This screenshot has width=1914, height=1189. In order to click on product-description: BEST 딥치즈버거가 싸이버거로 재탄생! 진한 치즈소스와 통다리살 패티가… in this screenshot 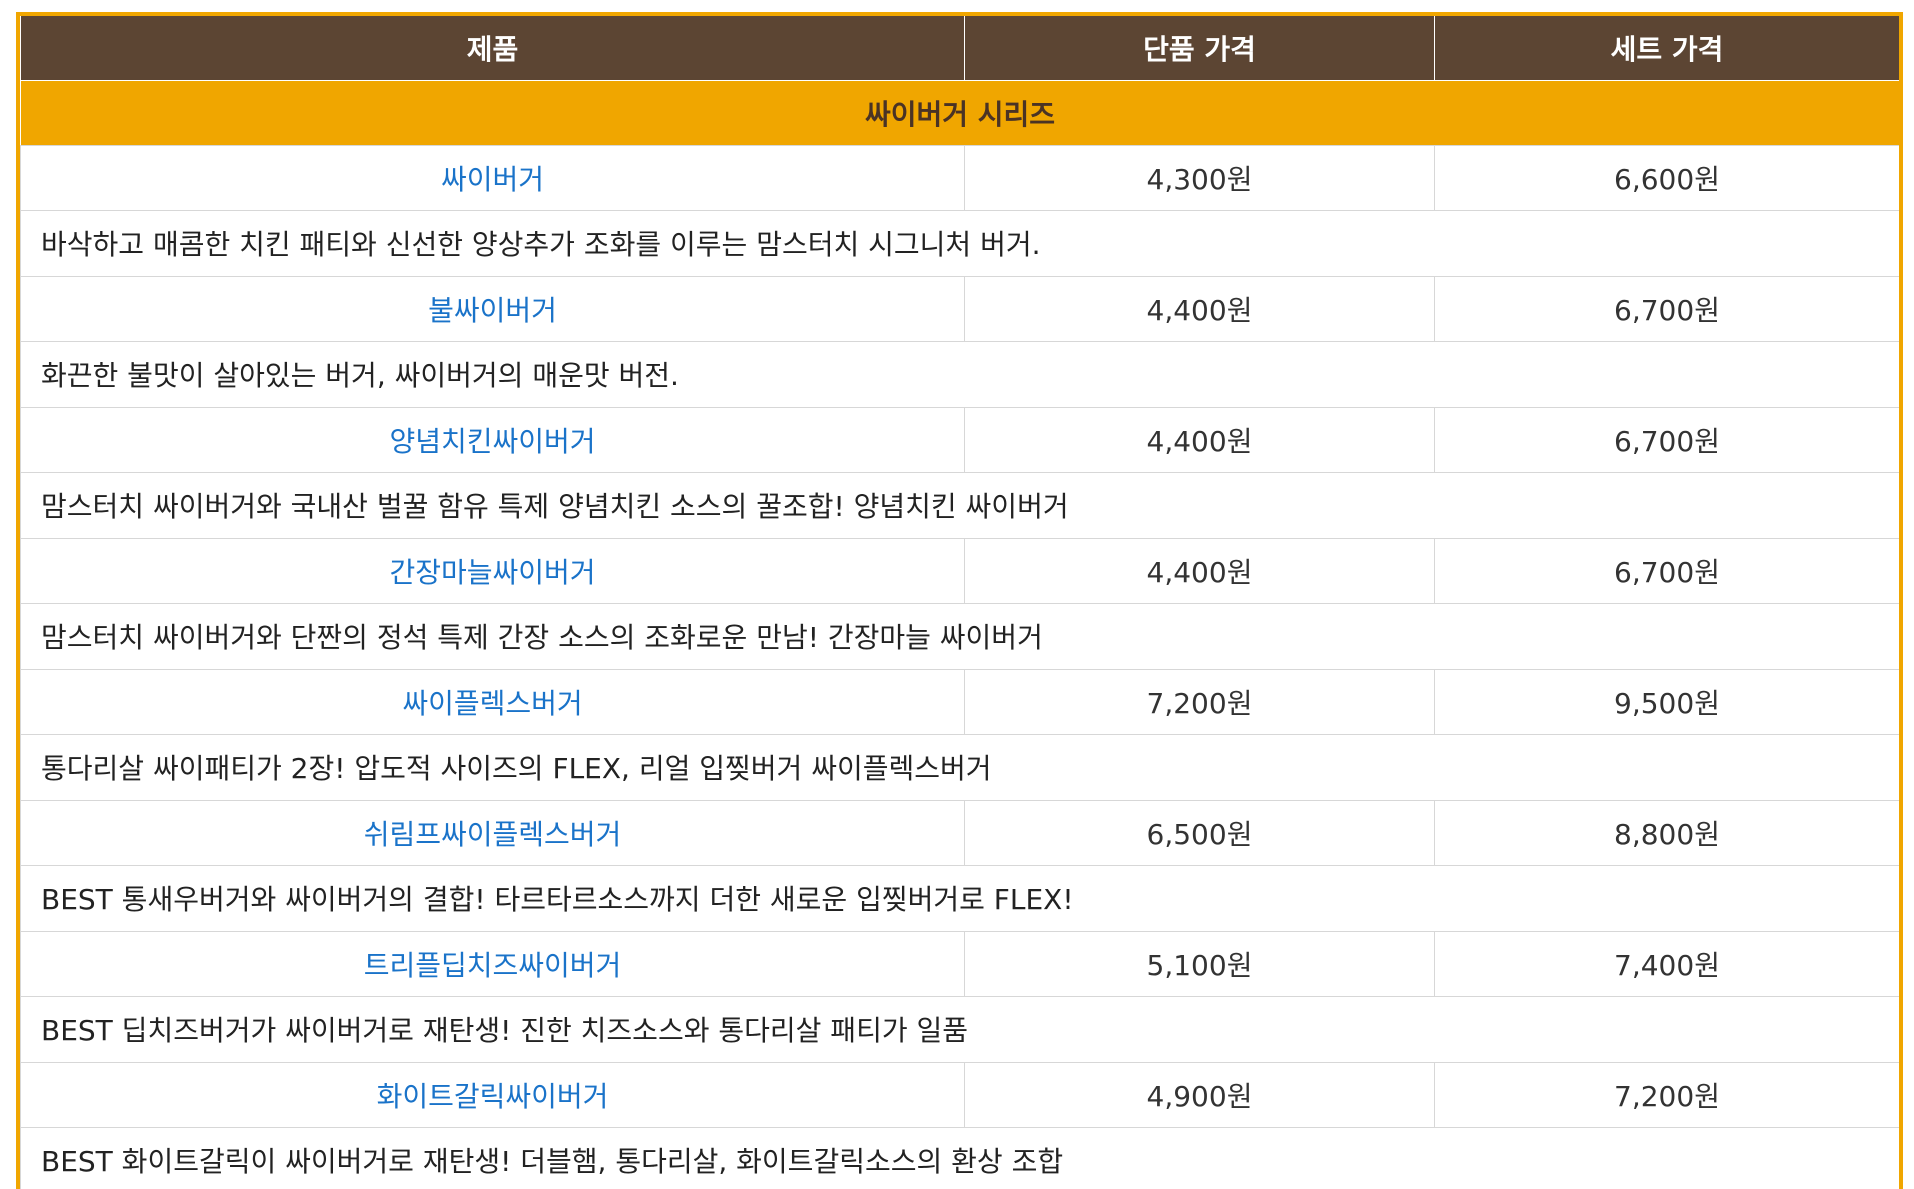, I will do `click(959, 1029)`.